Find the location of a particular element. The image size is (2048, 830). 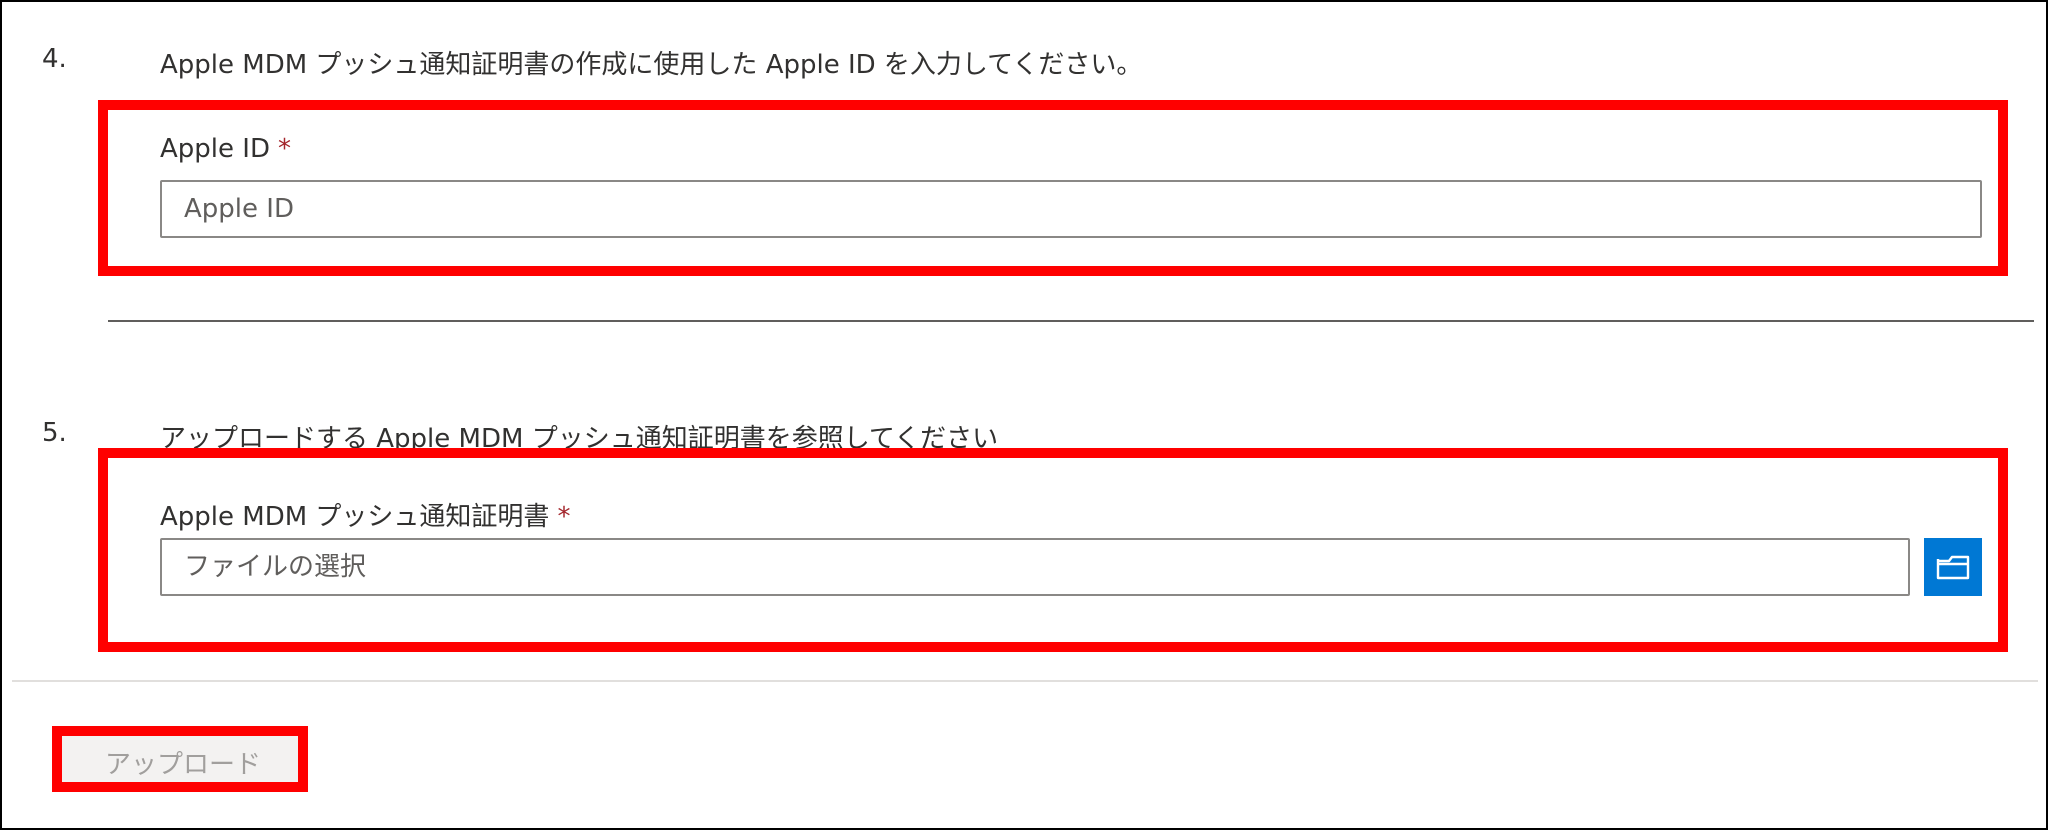

step-4-number: 4. is located at coordinates (54, 59).